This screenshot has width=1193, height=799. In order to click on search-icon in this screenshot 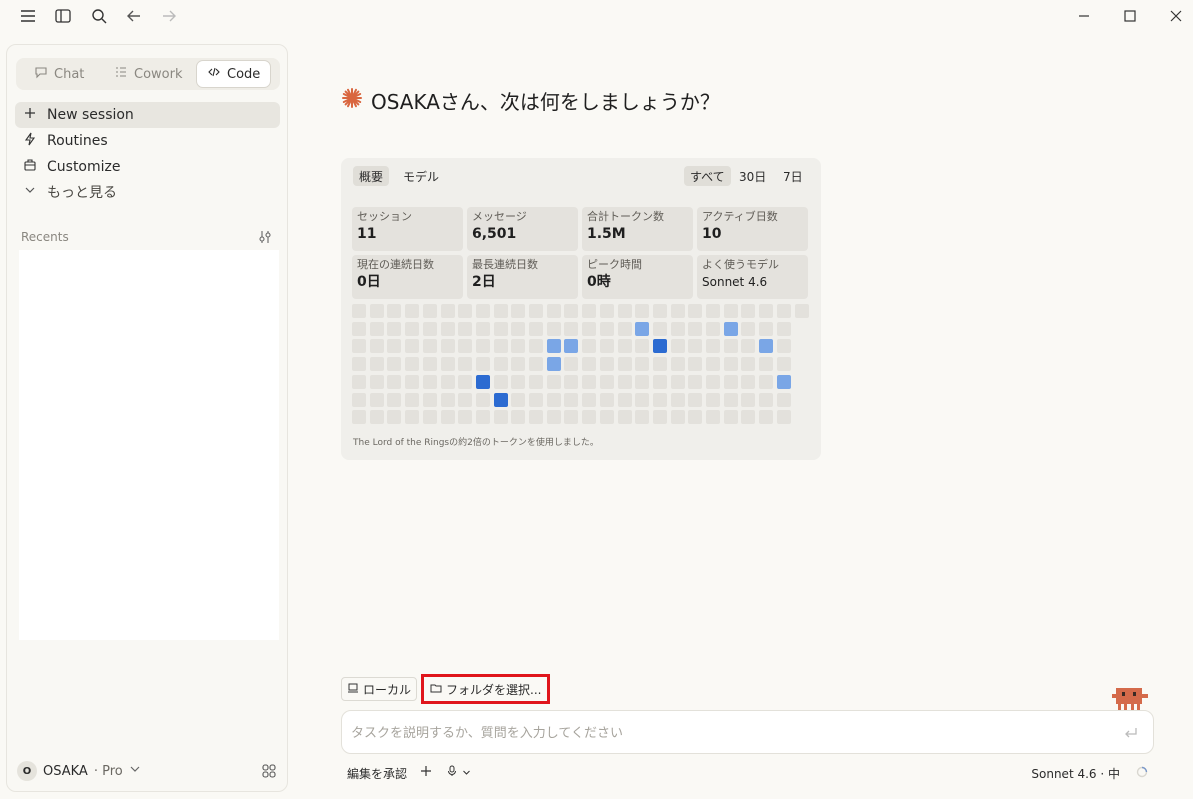, I will do `click(99, 16)`.